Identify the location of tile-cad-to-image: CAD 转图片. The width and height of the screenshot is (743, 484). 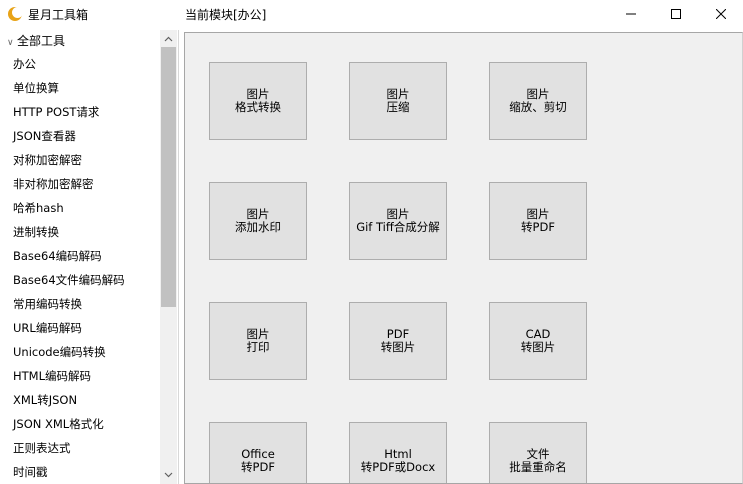
(538, 341).